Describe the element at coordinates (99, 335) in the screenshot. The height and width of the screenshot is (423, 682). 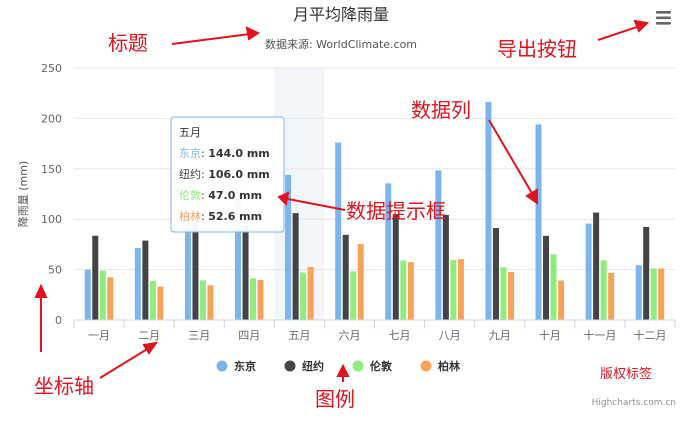
I see `x-tick-label: 一月` at that location.